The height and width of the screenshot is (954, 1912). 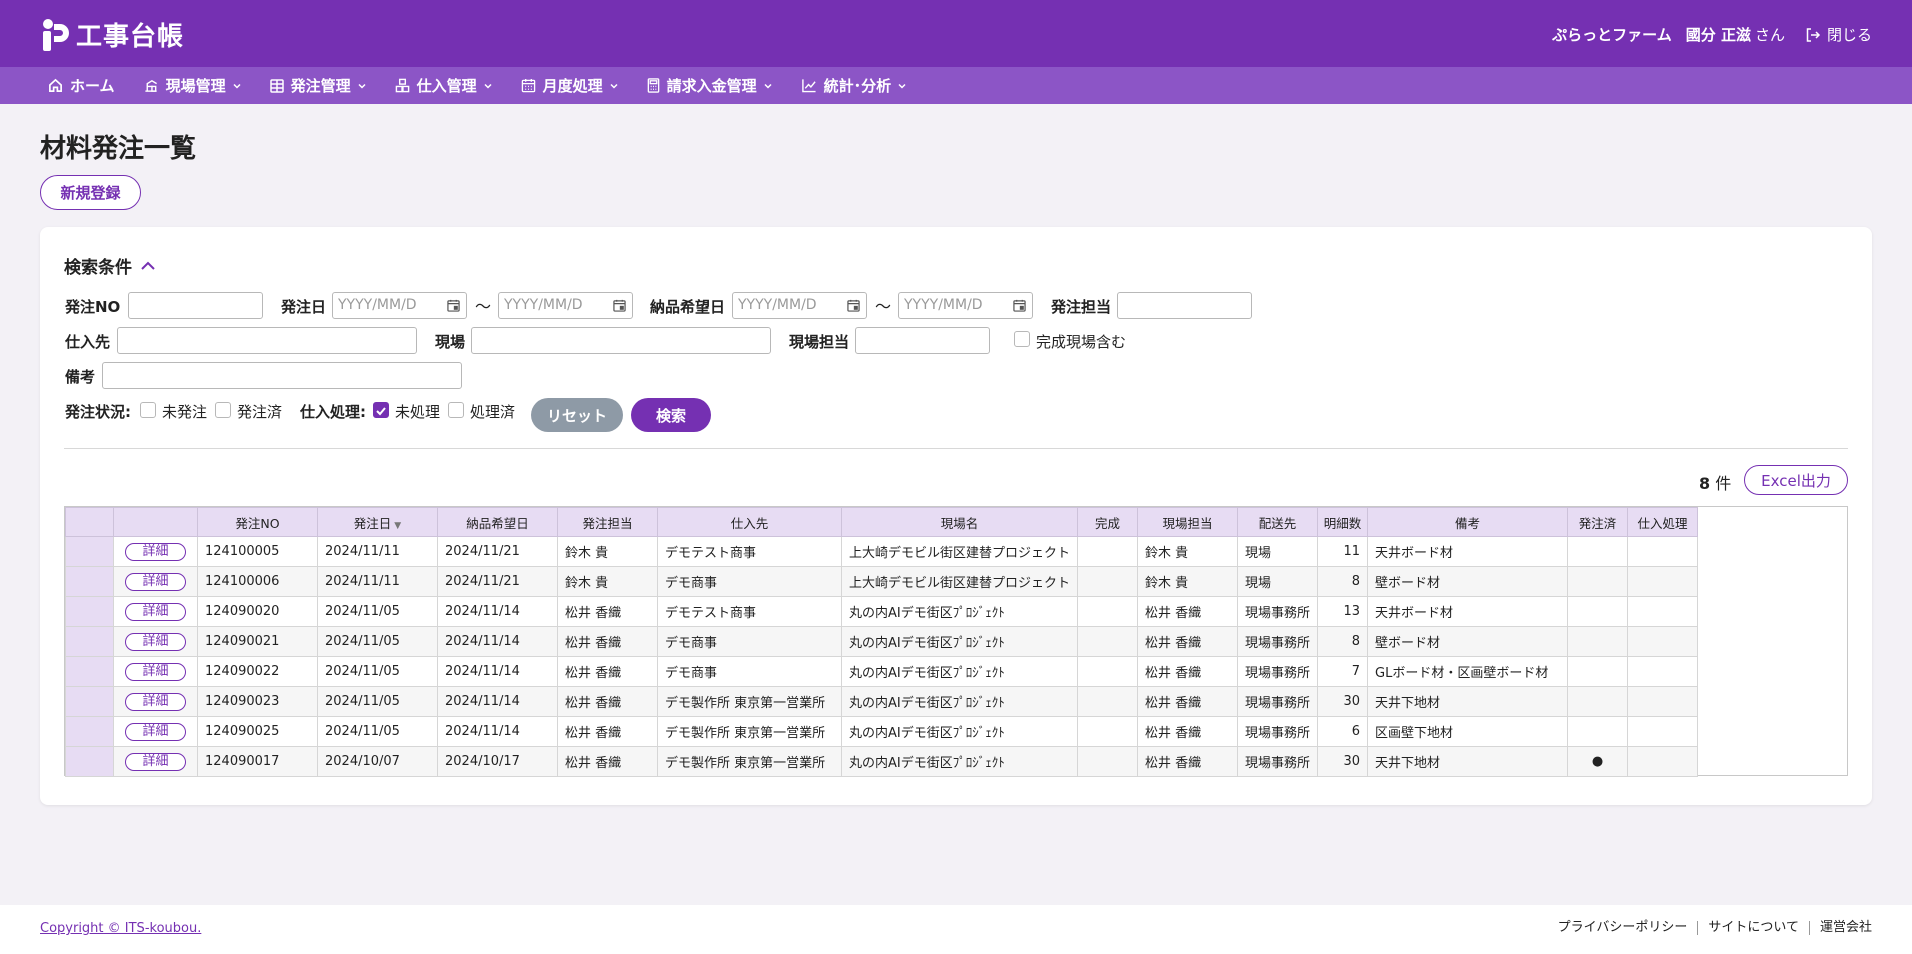 What do you see at coordinates (1108, 641) in the screenshot?
I see `cell-completed` at bounding box center [1108, 641].